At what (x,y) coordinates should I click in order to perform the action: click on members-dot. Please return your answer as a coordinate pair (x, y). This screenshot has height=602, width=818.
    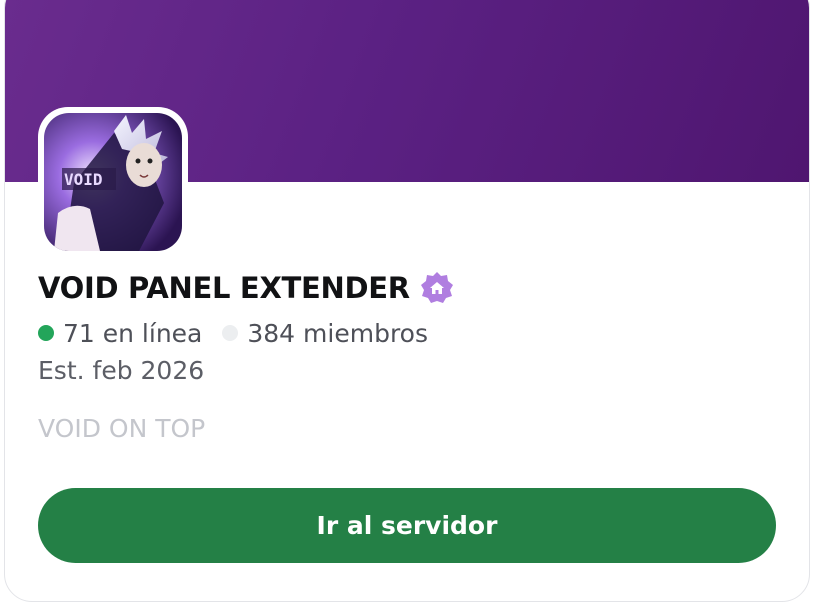
    Looking at the image, I should click on (230, 333).